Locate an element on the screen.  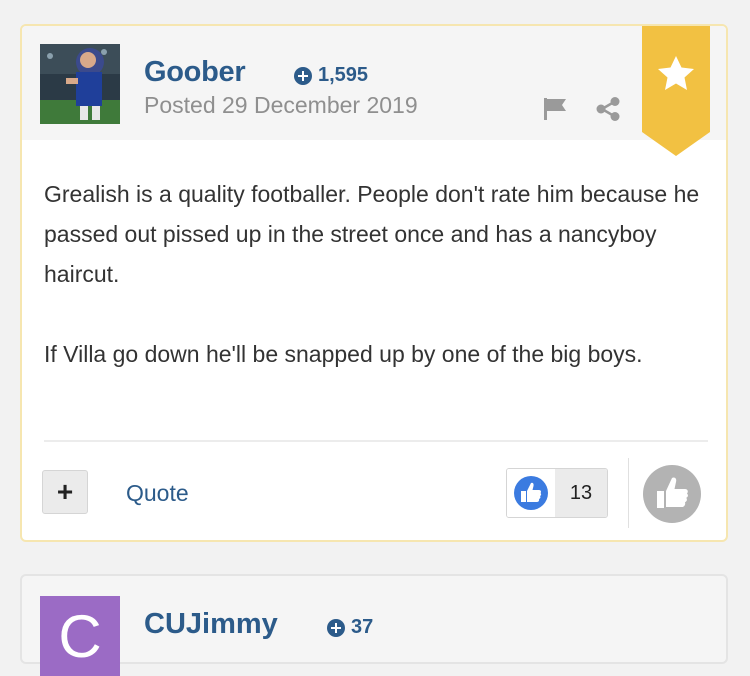
avatar: C is located at coordinates (80, 636).